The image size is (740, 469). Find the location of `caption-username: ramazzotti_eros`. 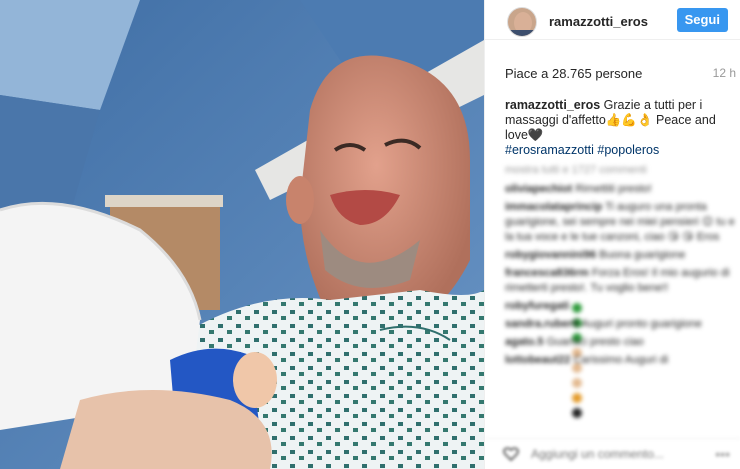

caption-username: ramazzotti_eros is located at coordinates (552, 105).